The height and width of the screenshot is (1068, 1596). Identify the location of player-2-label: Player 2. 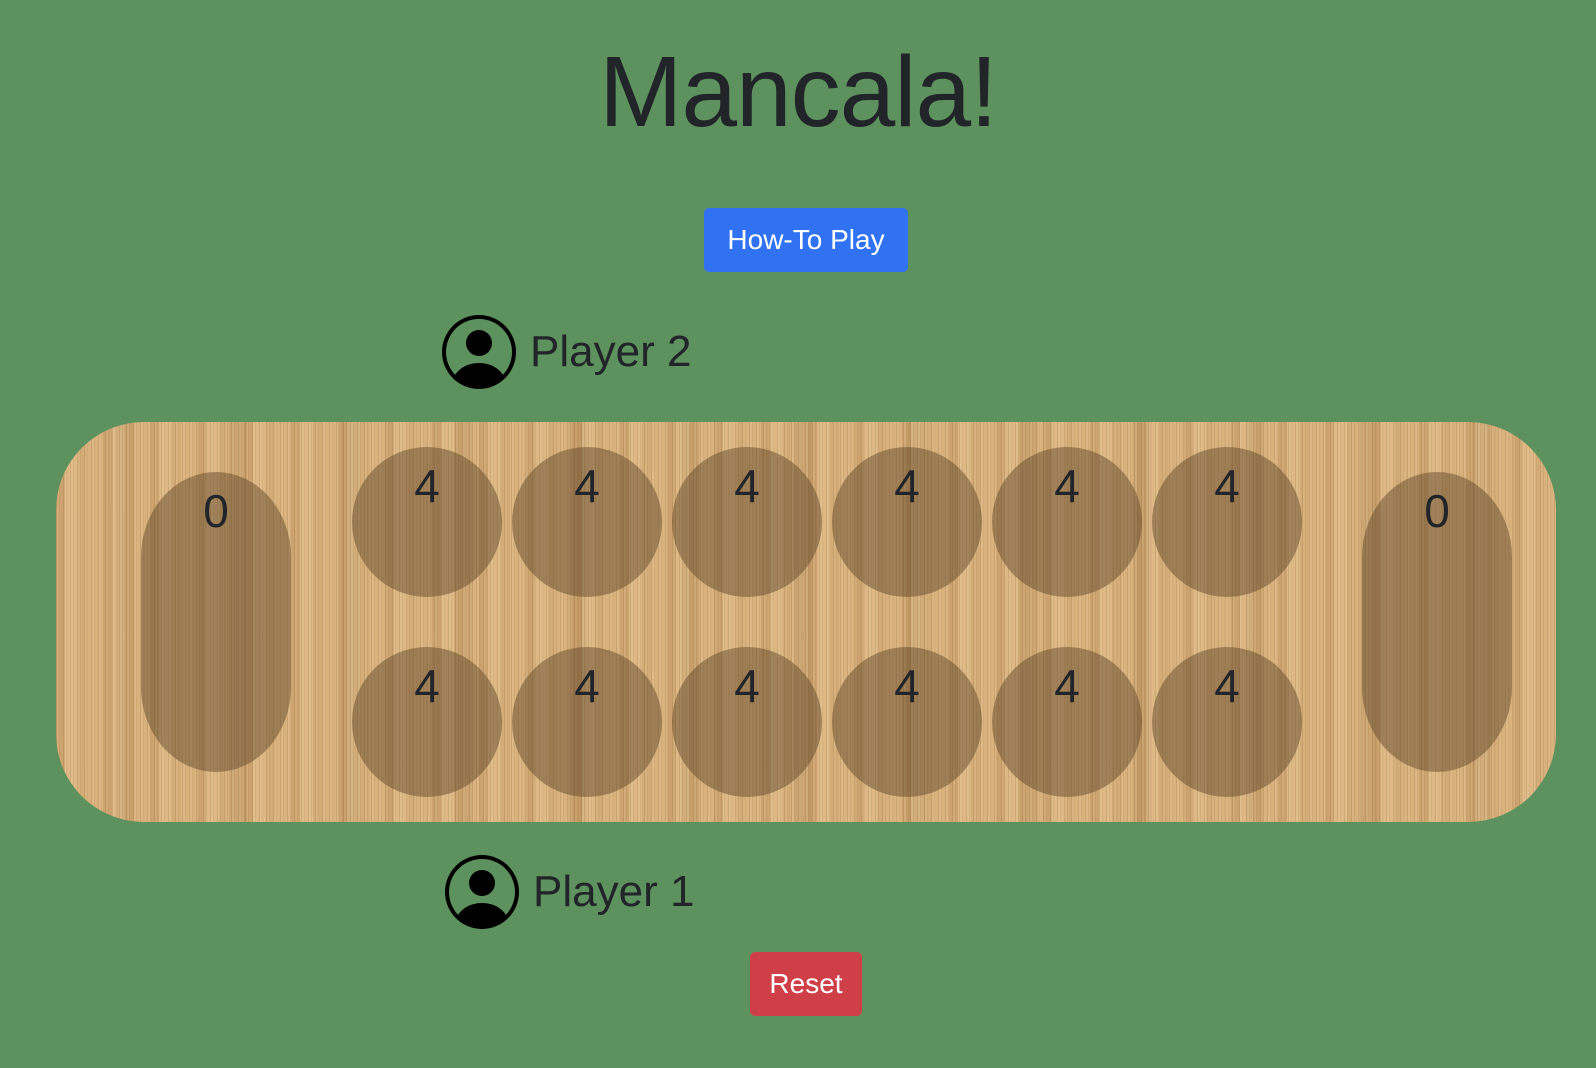
(564, 352).